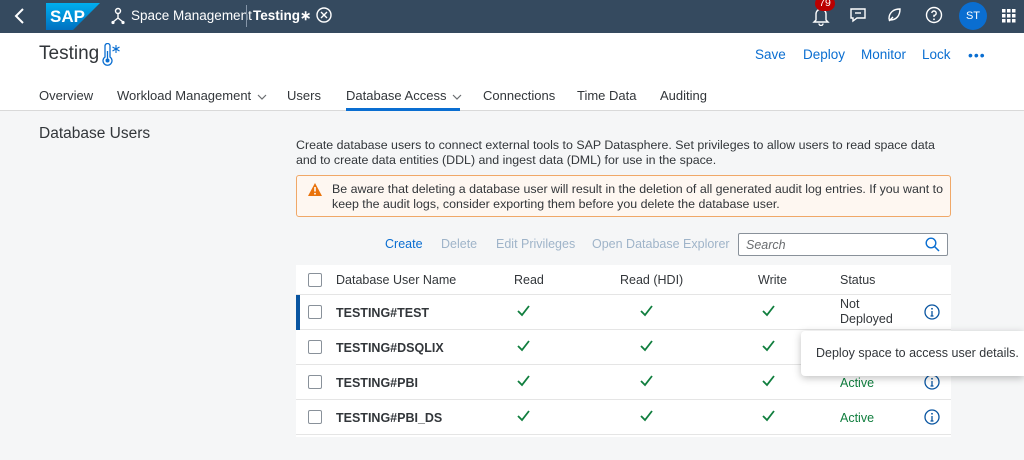  What do you see at coordinates (866, 311) in the screenshot?
I see `status-text: Not Deployed` at bounding box center [866, 311].